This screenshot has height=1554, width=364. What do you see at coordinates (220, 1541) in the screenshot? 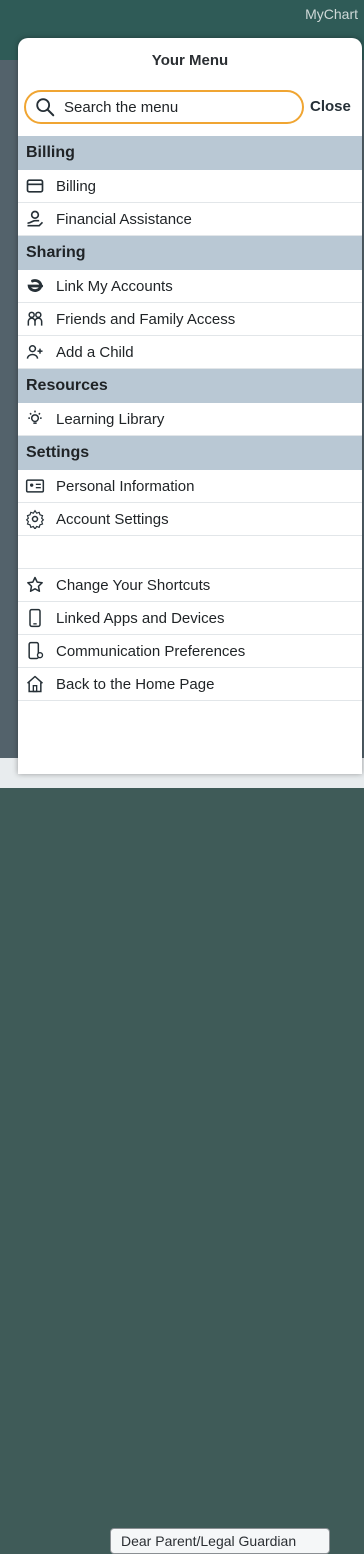
I see `letter-preview: Dear Parent/Legal Guardian` at bounding box center [220, 1541].